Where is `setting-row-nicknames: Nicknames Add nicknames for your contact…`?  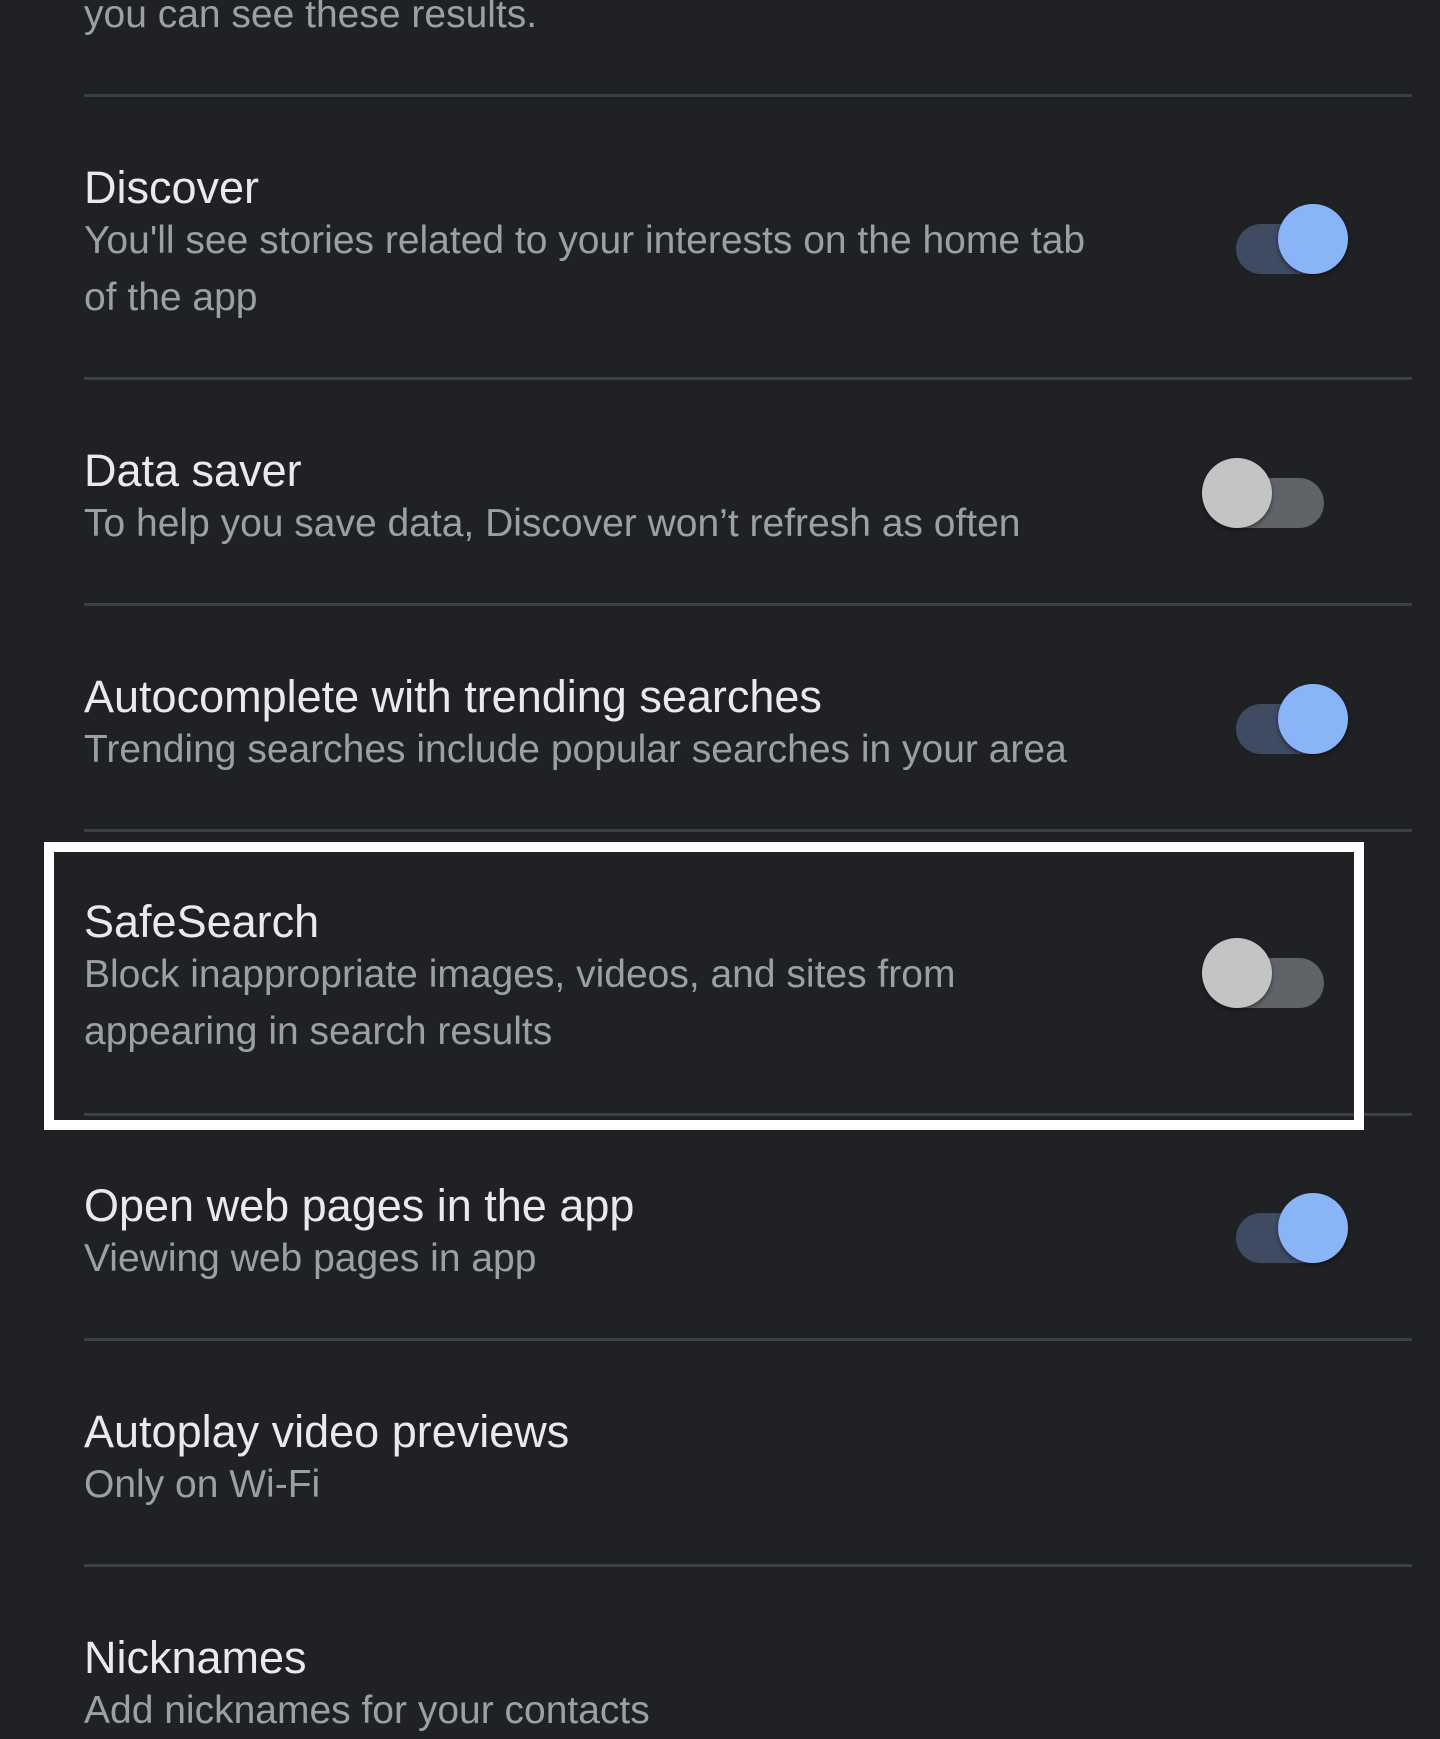 setting-row-nicknames: Nicknames Add nicknames for your contact… is located at coordinates (748, 1681).